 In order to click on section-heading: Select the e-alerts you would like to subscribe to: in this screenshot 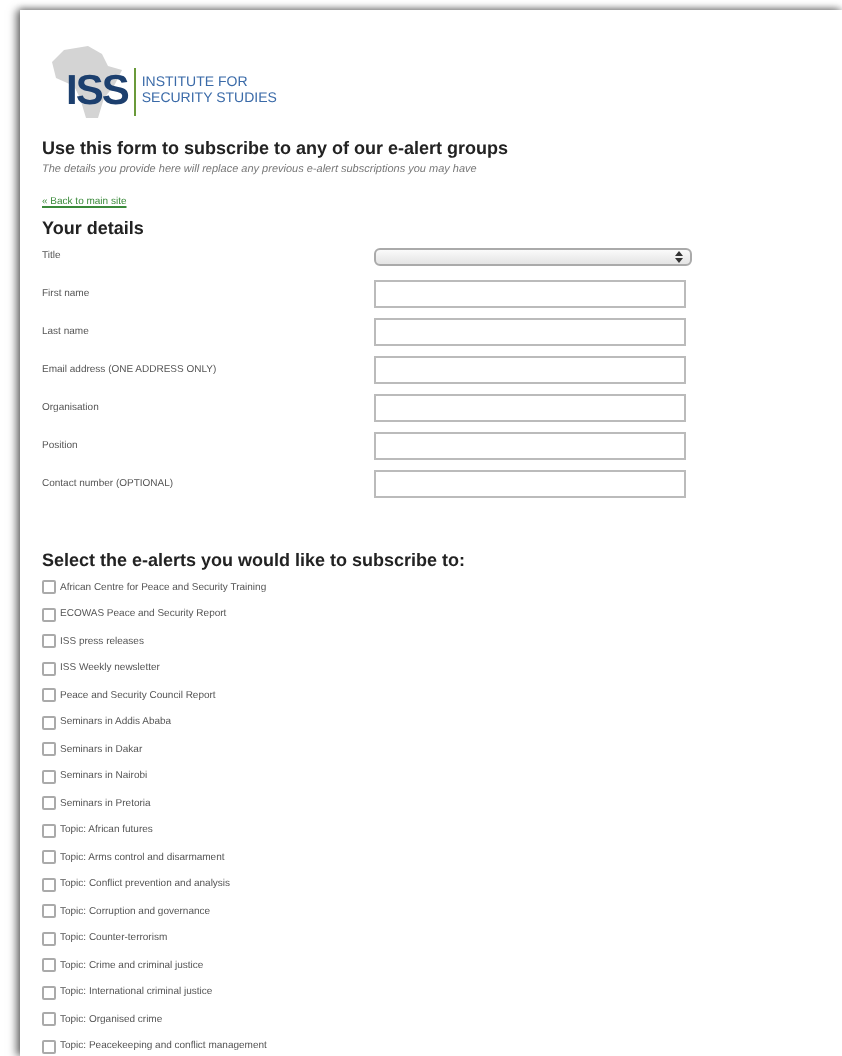, I will do `click(255, 561)`.